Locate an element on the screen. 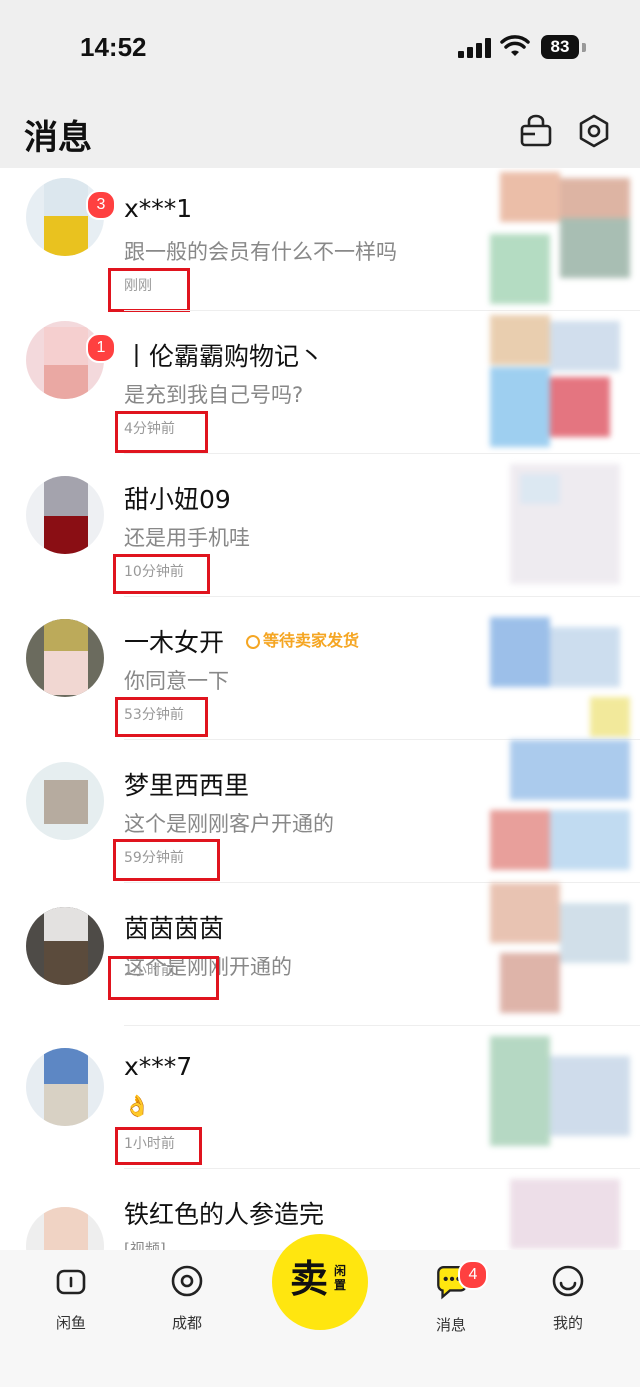 The height and width of the screenshot is (1387, 640). unread-badge: 1 is located at coordinates (101, 348).